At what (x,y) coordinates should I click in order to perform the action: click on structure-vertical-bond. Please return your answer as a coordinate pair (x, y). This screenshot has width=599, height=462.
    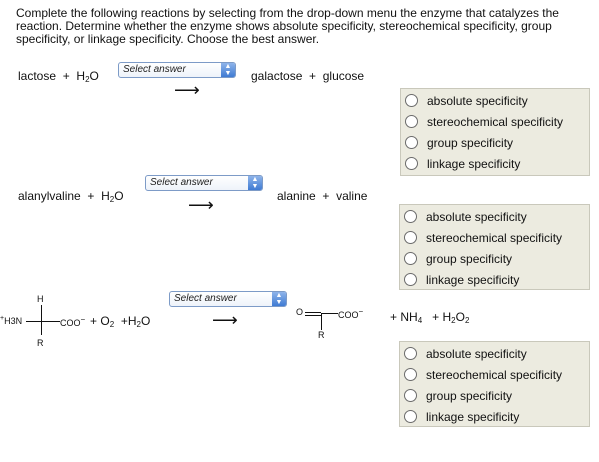
    Looking at the image, I should click on (41, 320).